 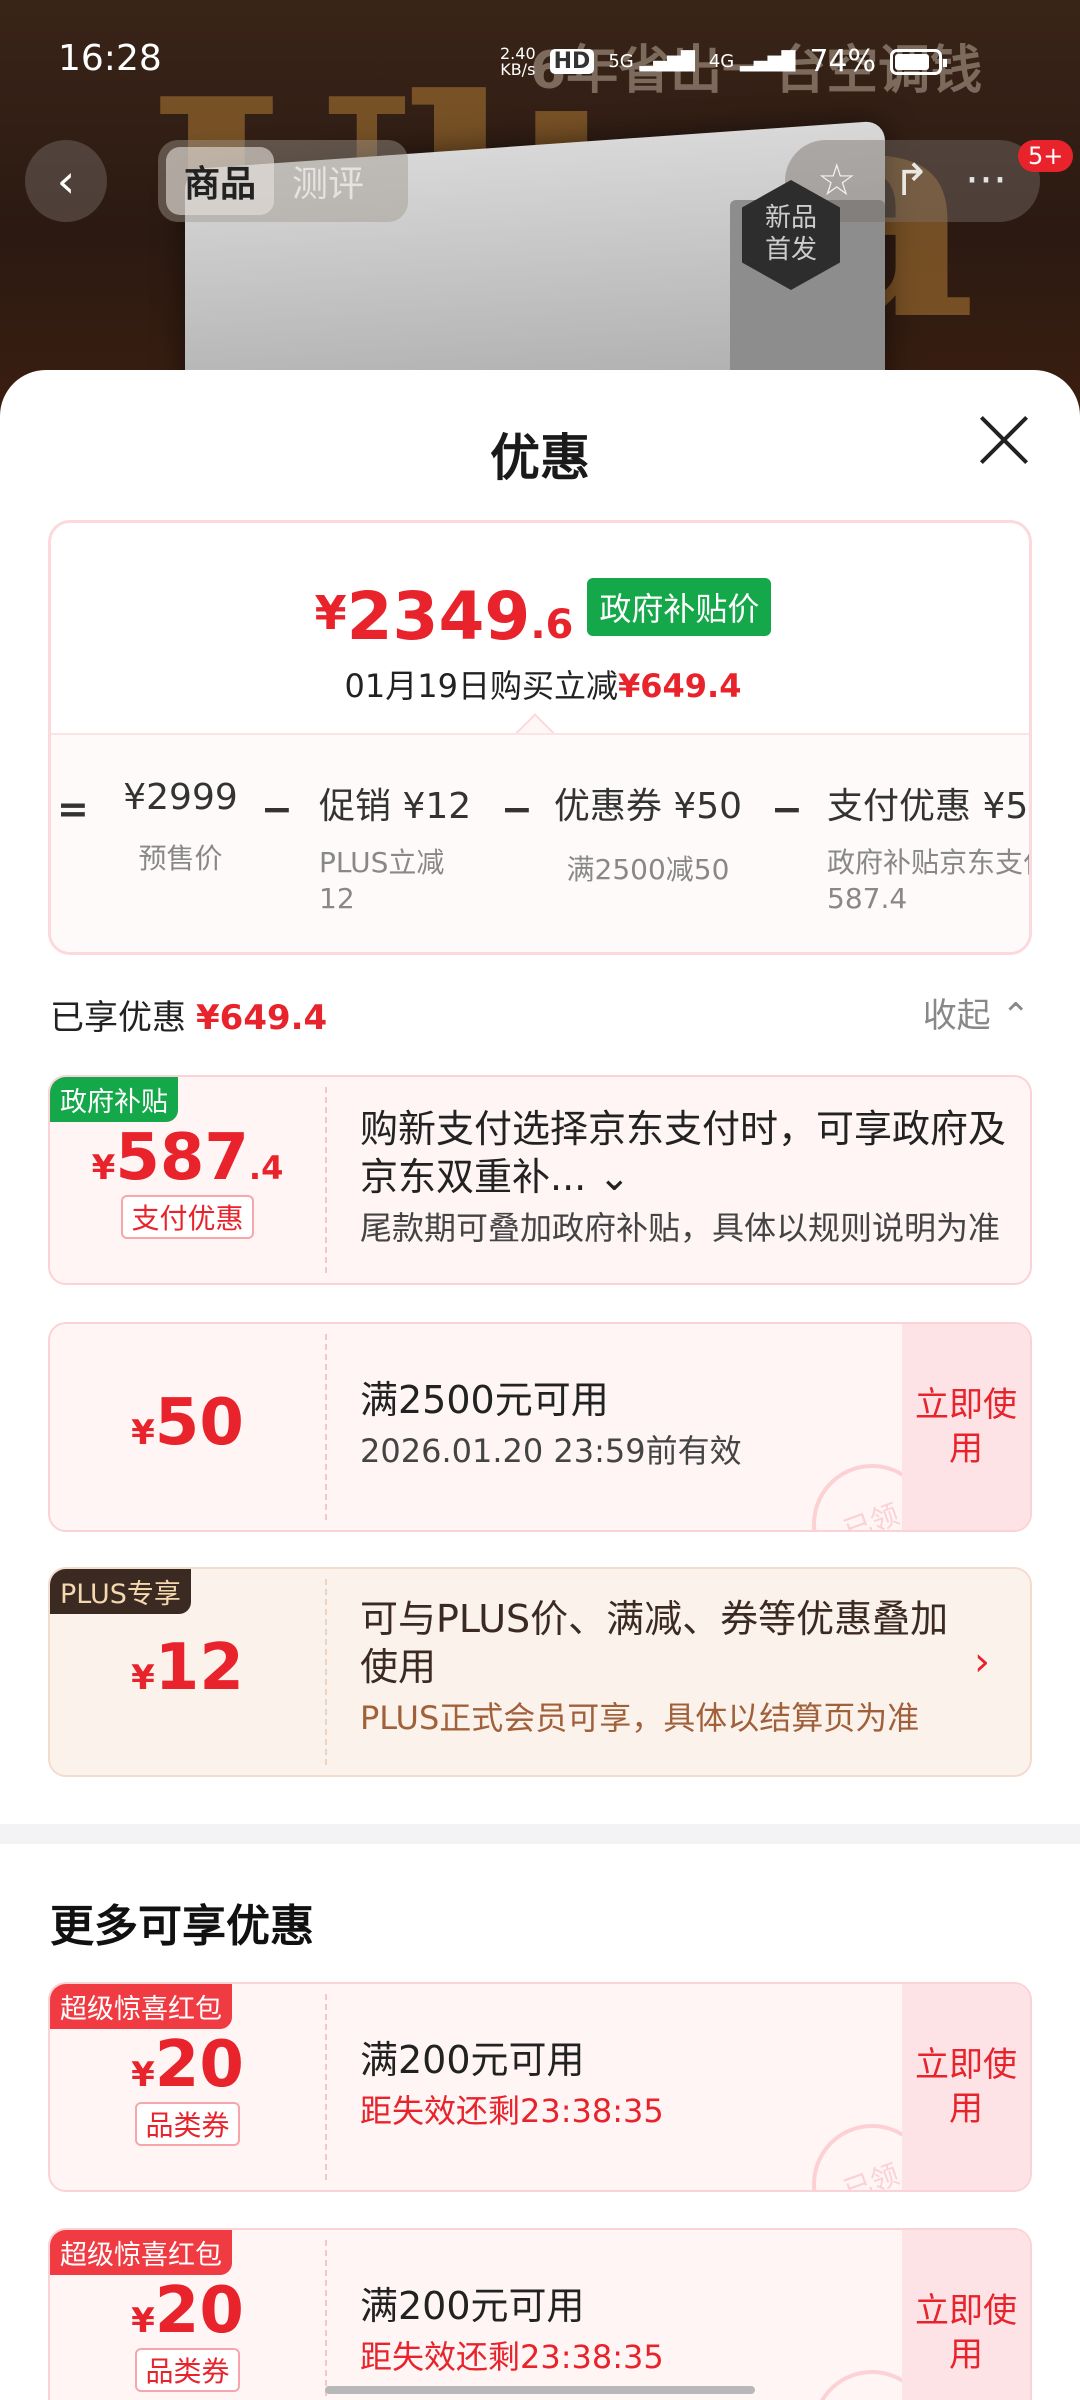 What do you see at coordinates (110, 58) in the screenshot?
I see `status-time: 16:28` at bounding box center [110, 58].